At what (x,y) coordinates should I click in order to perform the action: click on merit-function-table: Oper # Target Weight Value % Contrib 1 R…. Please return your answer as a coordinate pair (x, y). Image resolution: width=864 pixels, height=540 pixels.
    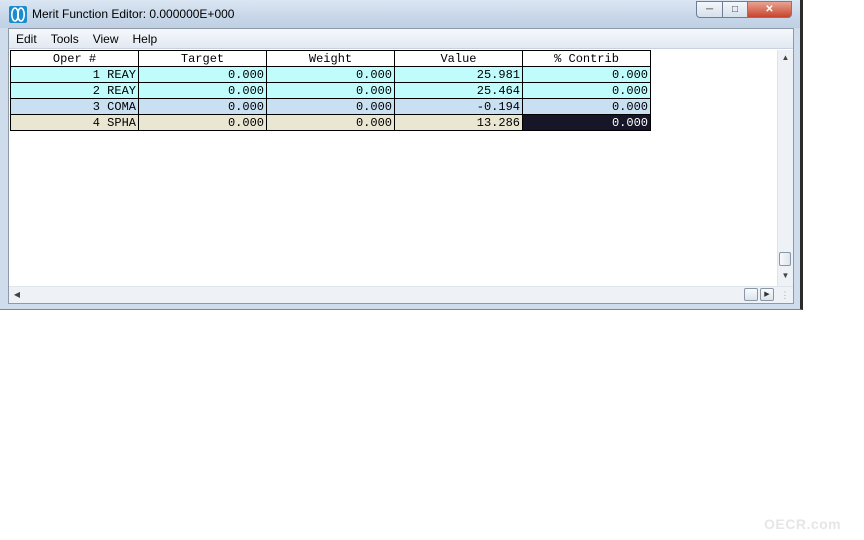
    Looking at the image, I should click on (330, 90).